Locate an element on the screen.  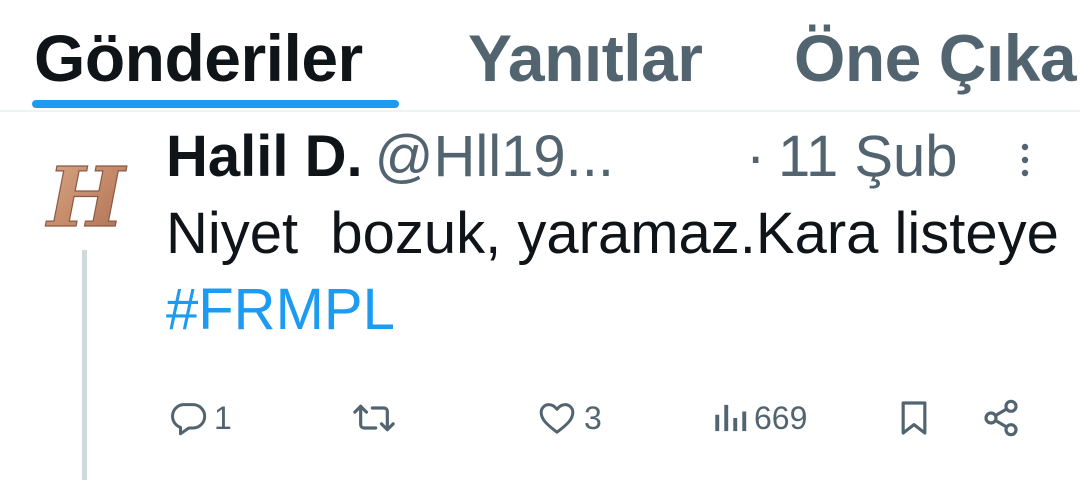
tweet-header: Halil D. @Hll19... · 11 Şub is located at coordinates (562, 157).